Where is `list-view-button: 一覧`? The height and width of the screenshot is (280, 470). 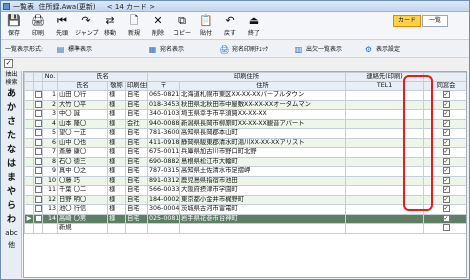
list-view-button: 一覧 is located at coordinates (435, 21).